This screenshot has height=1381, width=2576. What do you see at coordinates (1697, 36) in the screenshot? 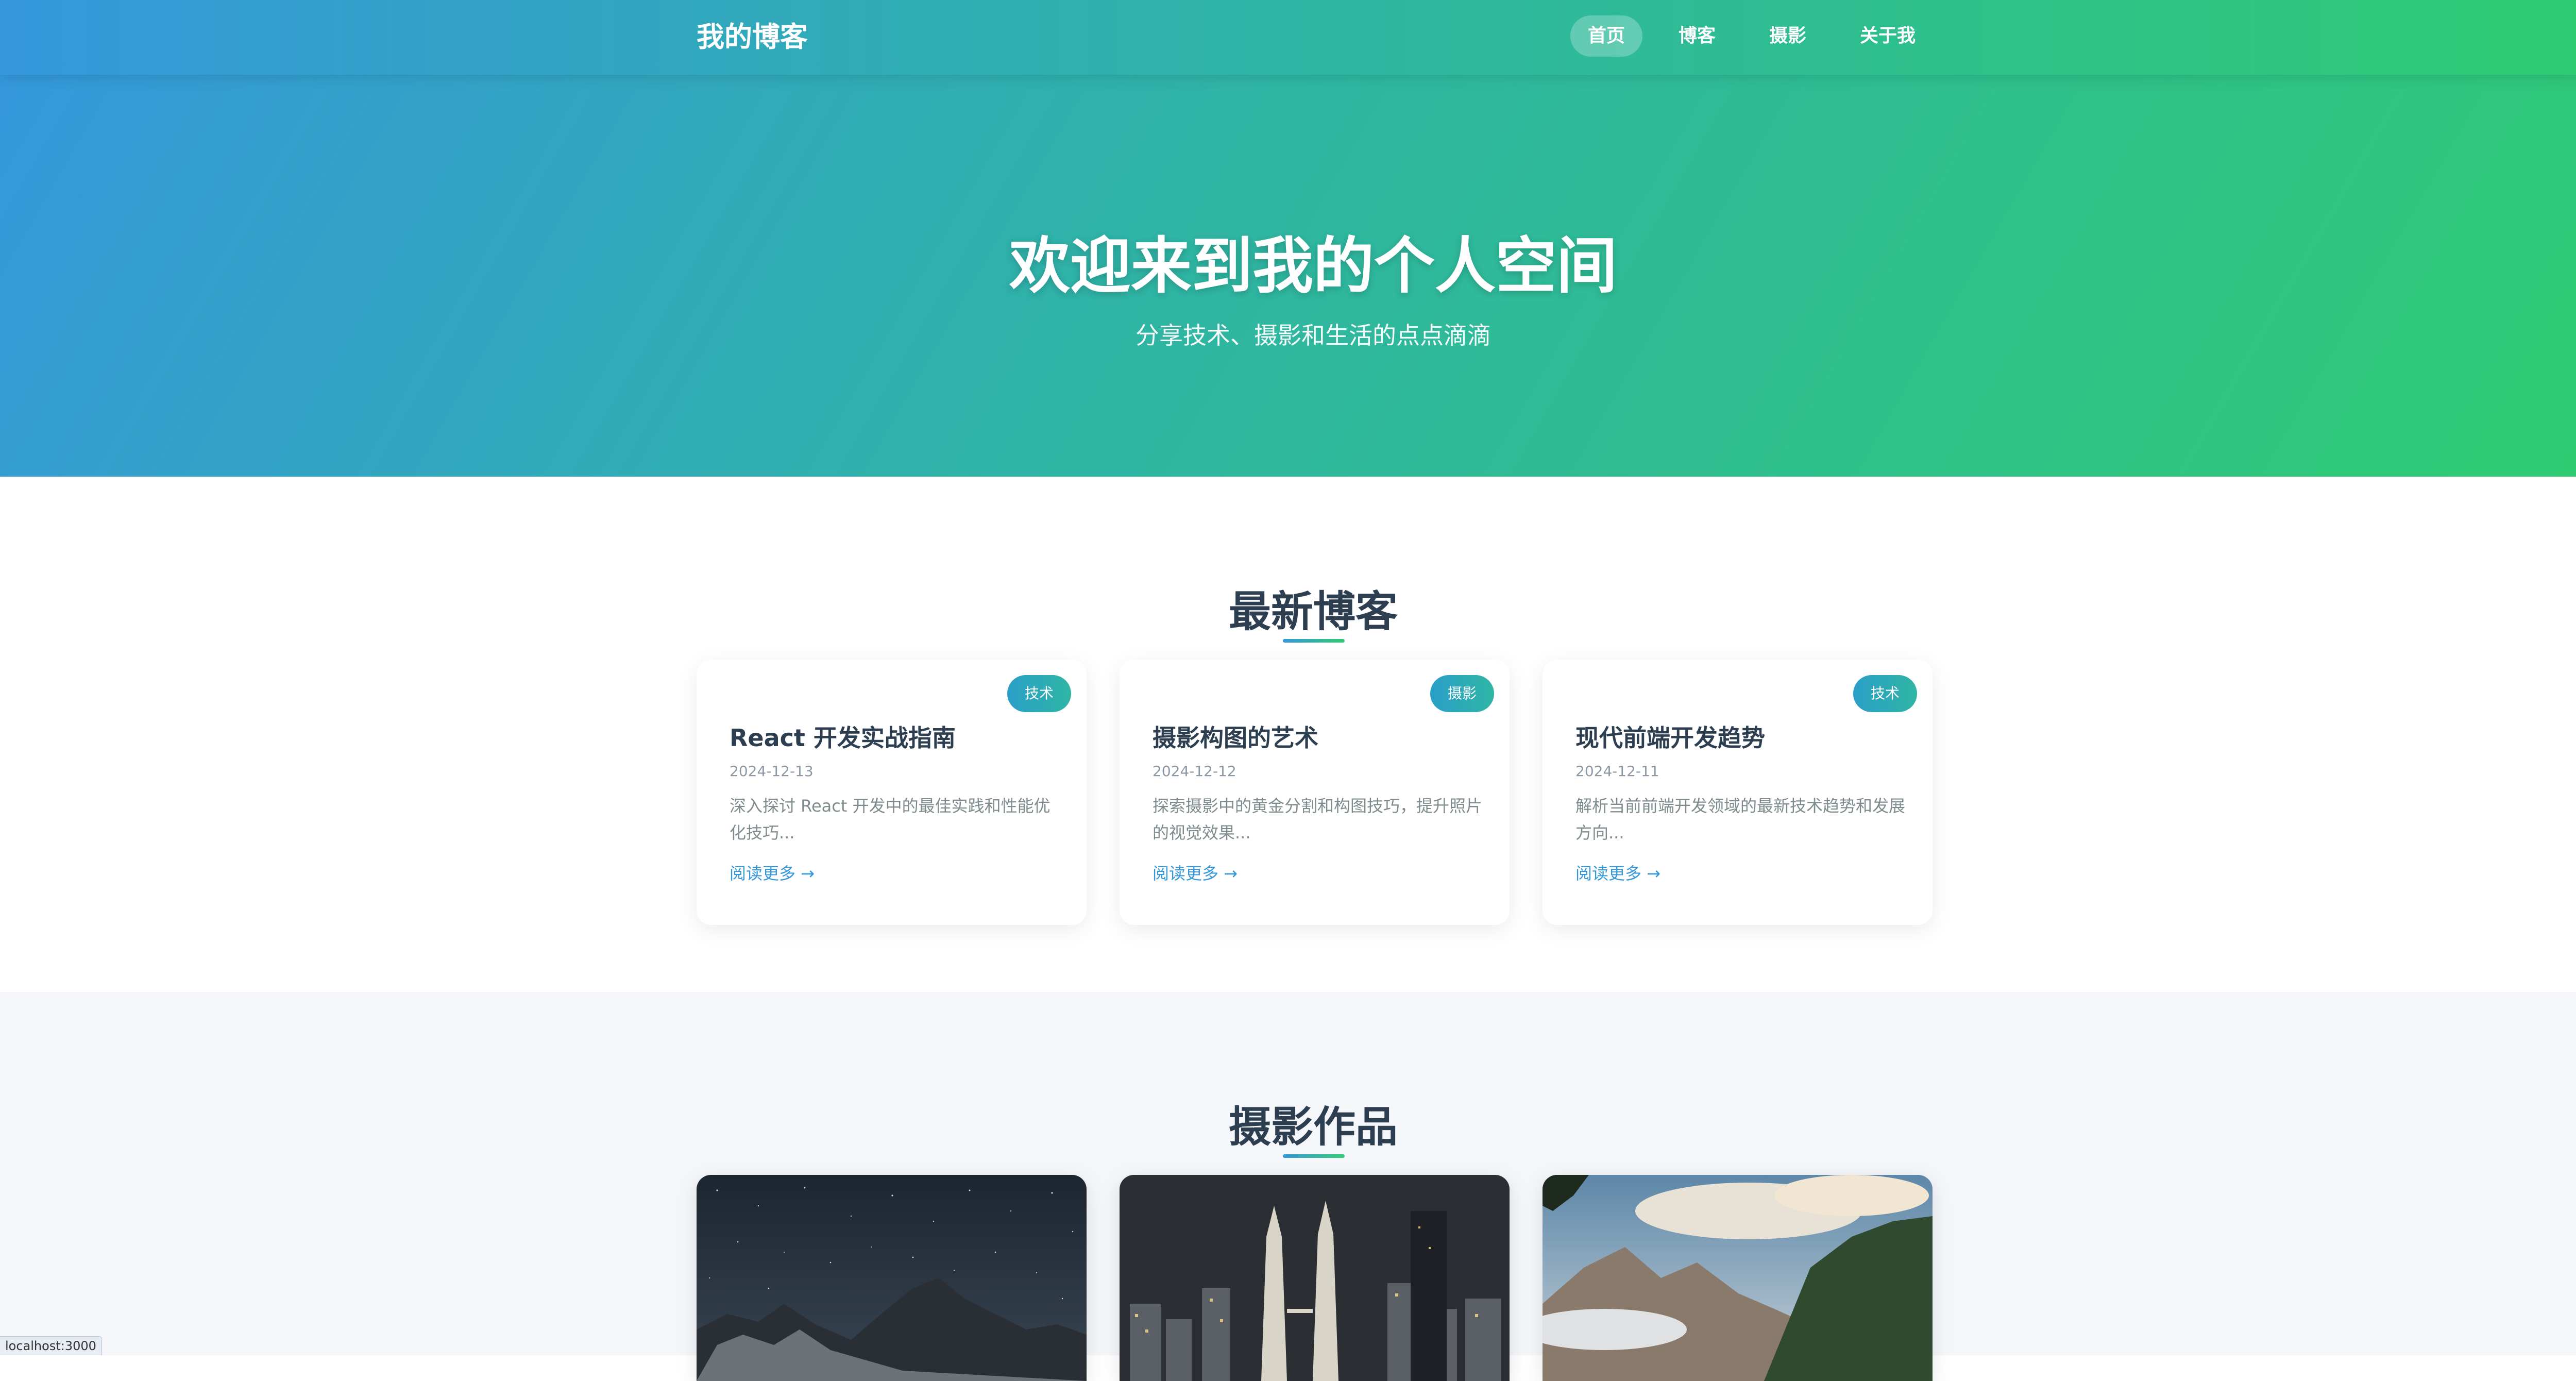
I see `nav-item-blog: 博客` at bounding box center [1697, 36].